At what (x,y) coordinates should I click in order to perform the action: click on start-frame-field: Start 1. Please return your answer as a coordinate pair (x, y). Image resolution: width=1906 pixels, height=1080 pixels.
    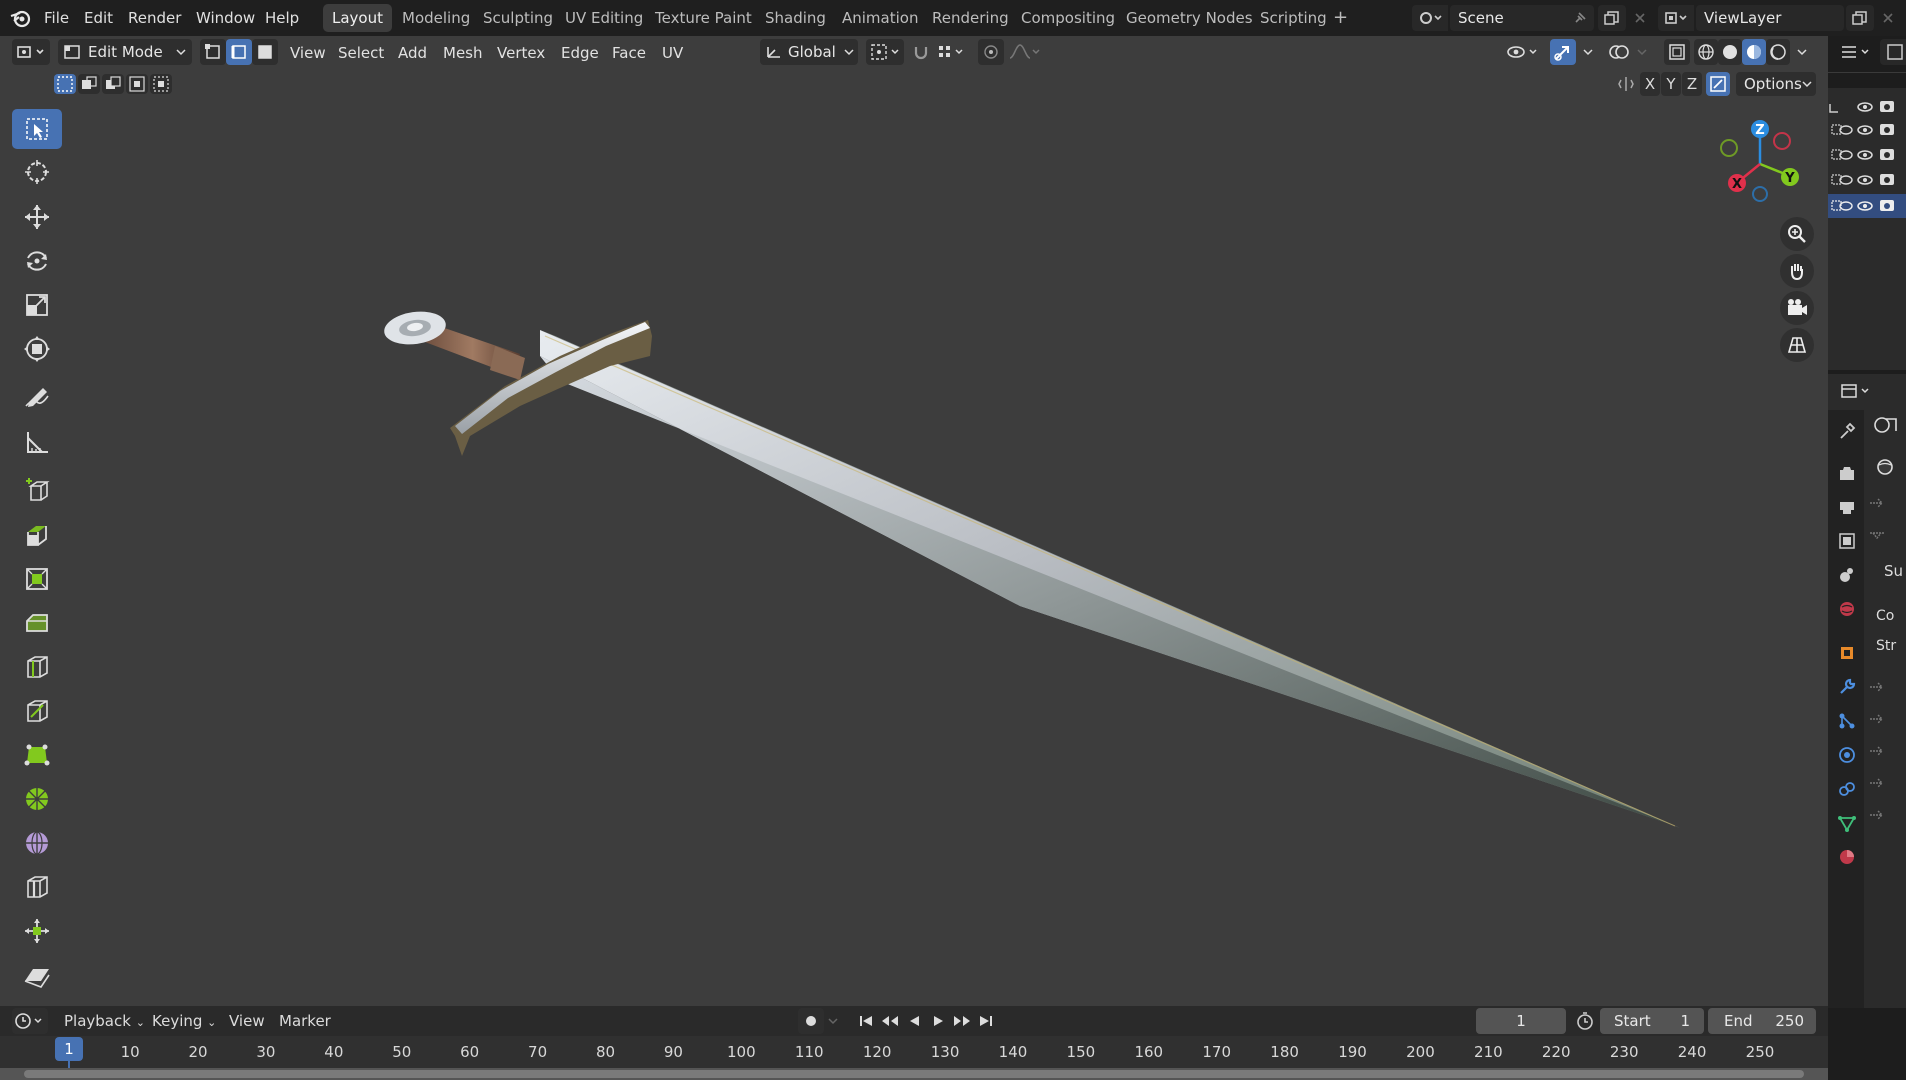
    Looking at the image, I should click on (1652, 1021).